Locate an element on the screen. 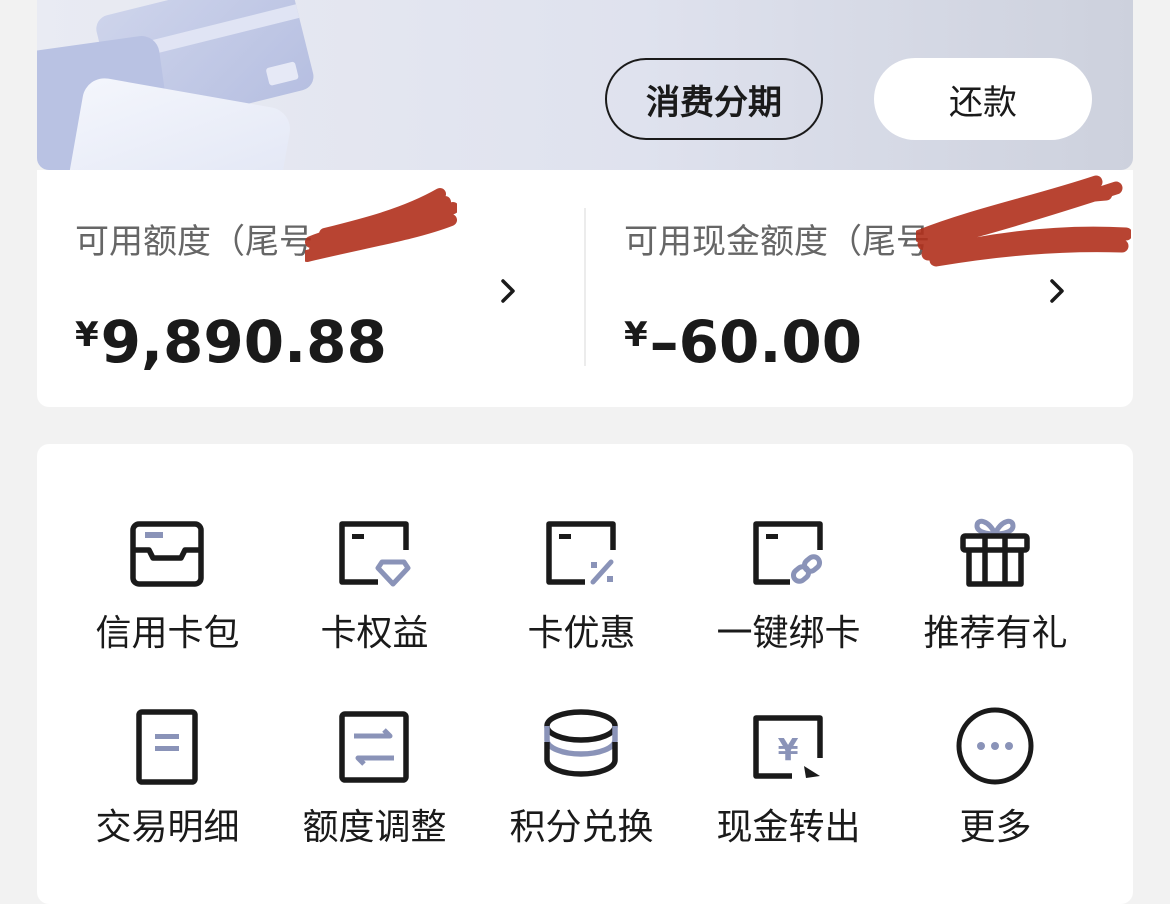 The height and width of the screenshot is (904, 1170). service-card-bind: 一键绑卡 is located at coordinates (788, 579).